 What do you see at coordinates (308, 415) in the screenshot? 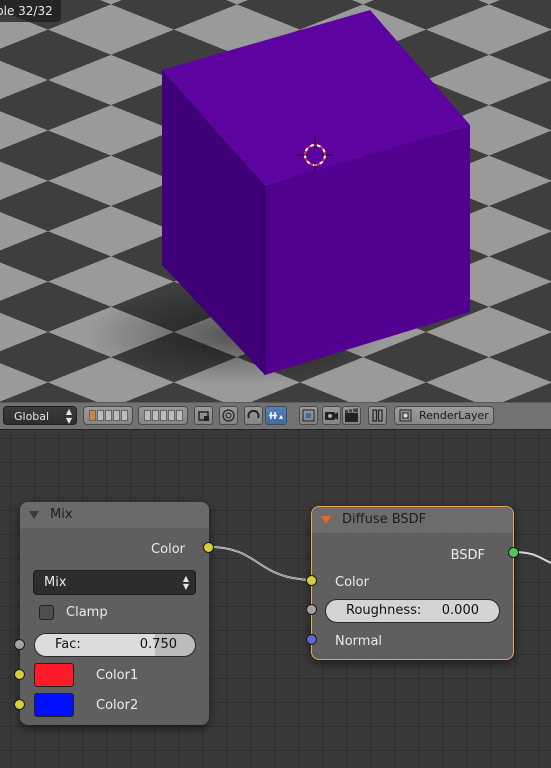
I see `snap-target-icon` at bounding box center [308, 415].